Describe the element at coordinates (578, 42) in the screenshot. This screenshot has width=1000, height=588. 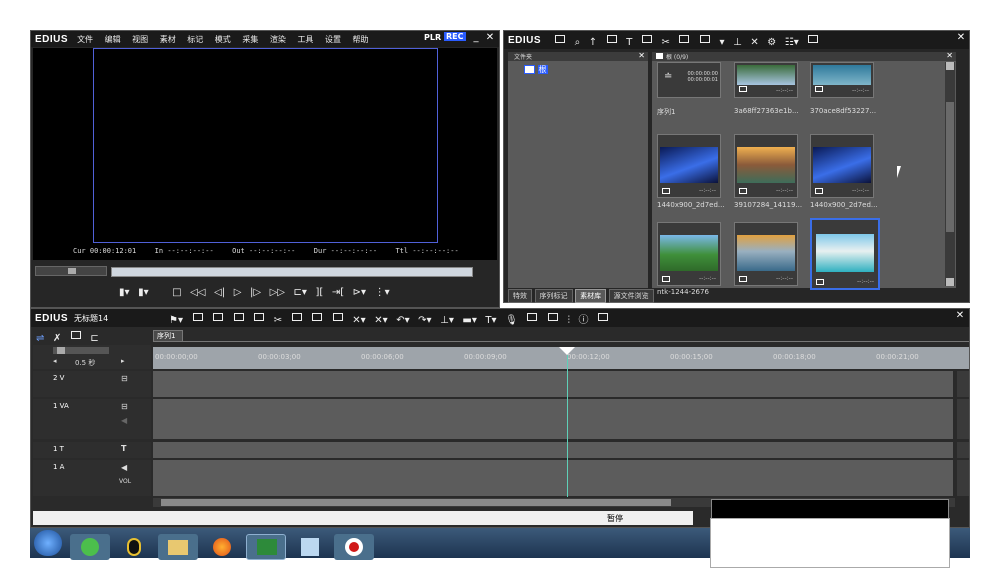
I see `search-icon: ⌕` at that location.